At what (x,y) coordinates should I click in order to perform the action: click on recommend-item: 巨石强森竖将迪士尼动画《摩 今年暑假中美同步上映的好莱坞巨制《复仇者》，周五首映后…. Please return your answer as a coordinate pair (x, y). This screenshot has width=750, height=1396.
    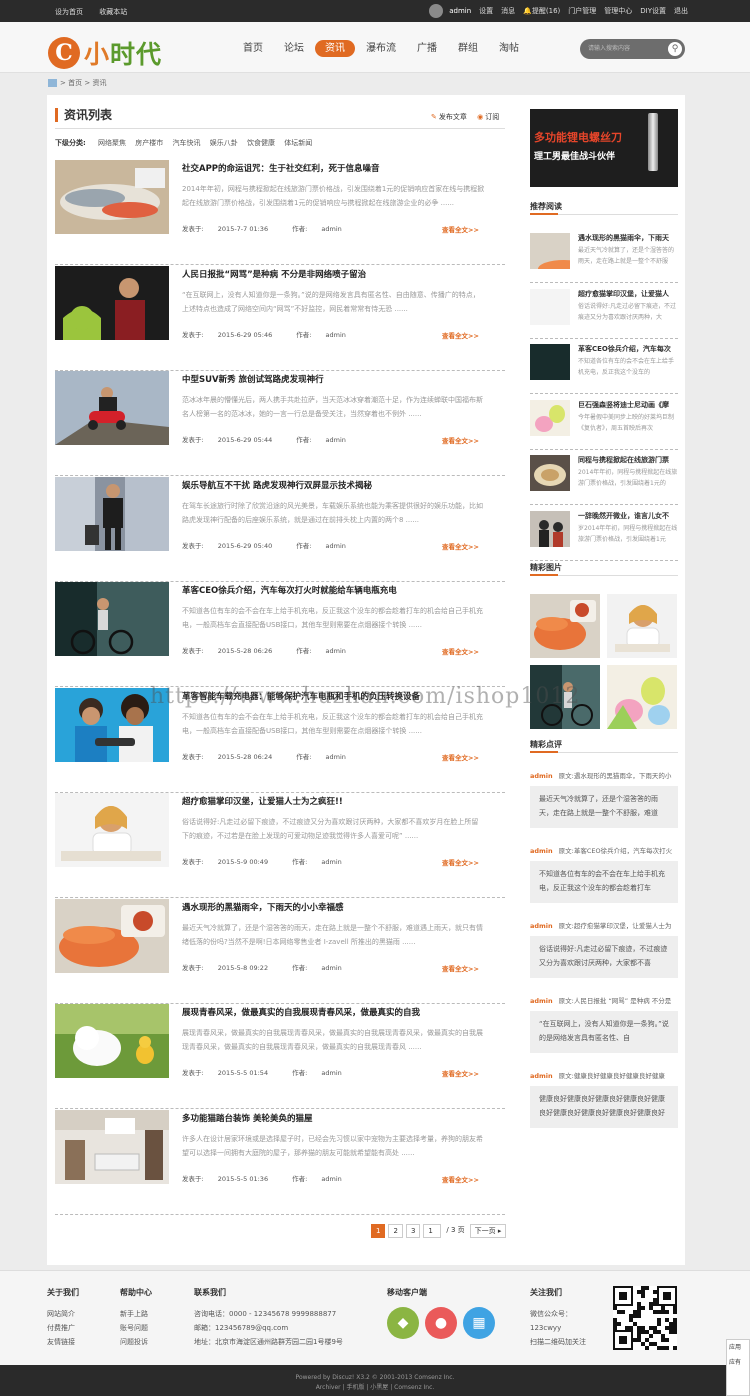
    Looking at the image, I should click on (604, 424).